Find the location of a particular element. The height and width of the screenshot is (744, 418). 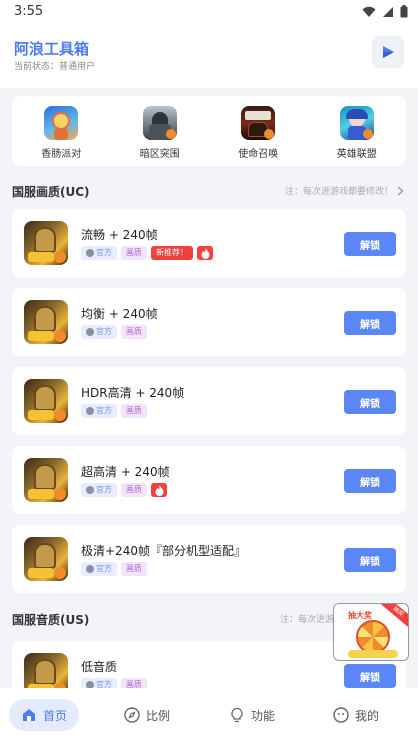

game-item-arena-breakout: 暗区突围 is located at coordinates (160, 133).